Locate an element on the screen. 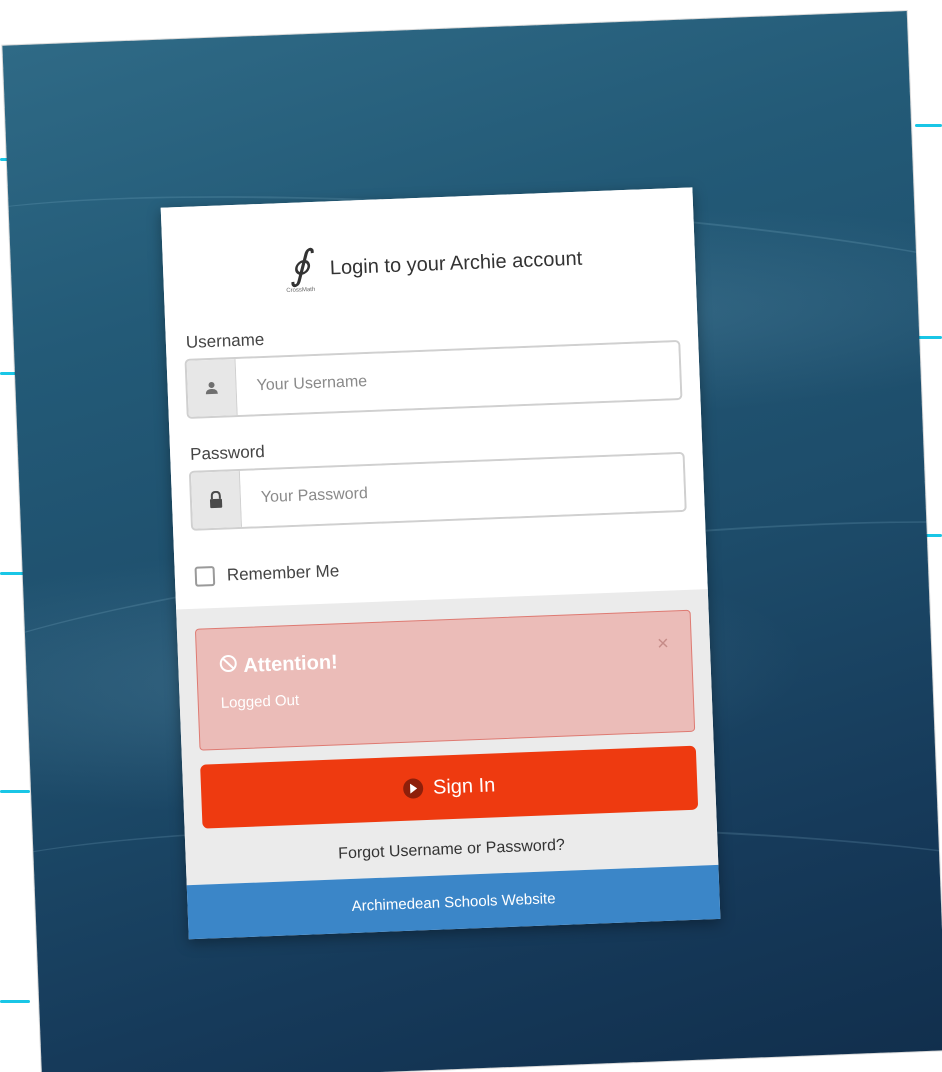  ban-icon is located at coordinates (228, 666).